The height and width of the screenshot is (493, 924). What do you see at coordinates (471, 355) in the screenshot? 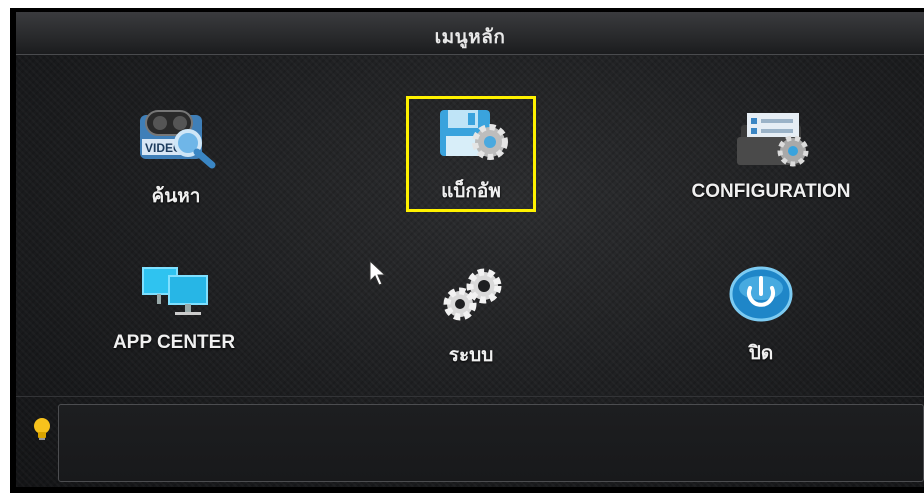
I see `menu-label-system: ระบบ` at bounding box center [471, 355].